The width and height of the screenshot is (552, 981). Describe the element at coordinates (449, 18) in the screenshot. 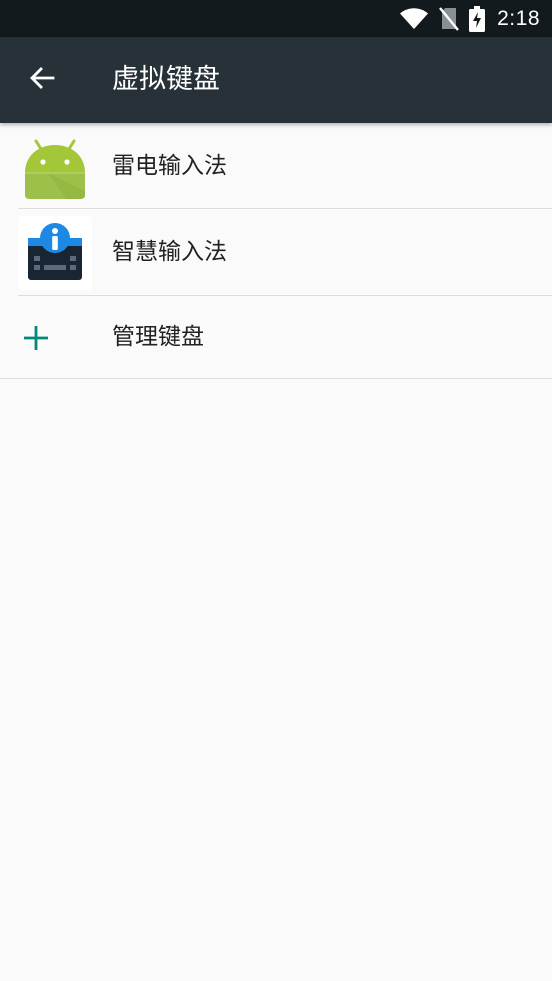

I see `no-sim-icon` at that location.